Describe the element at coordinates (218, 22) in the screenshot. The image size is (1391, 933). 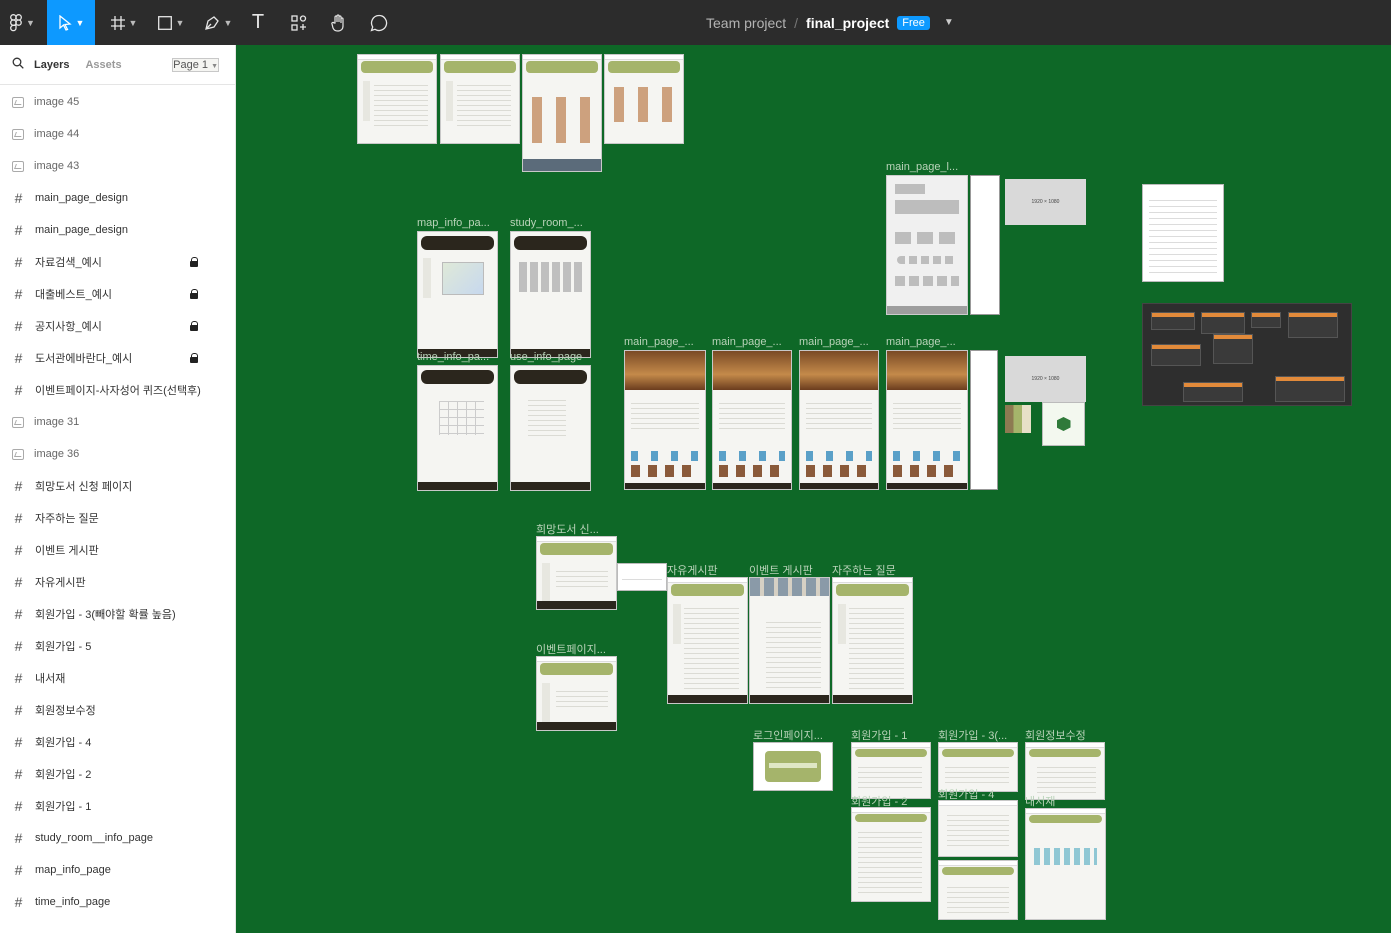
I see `pen-tool-button: ▼` at that location.